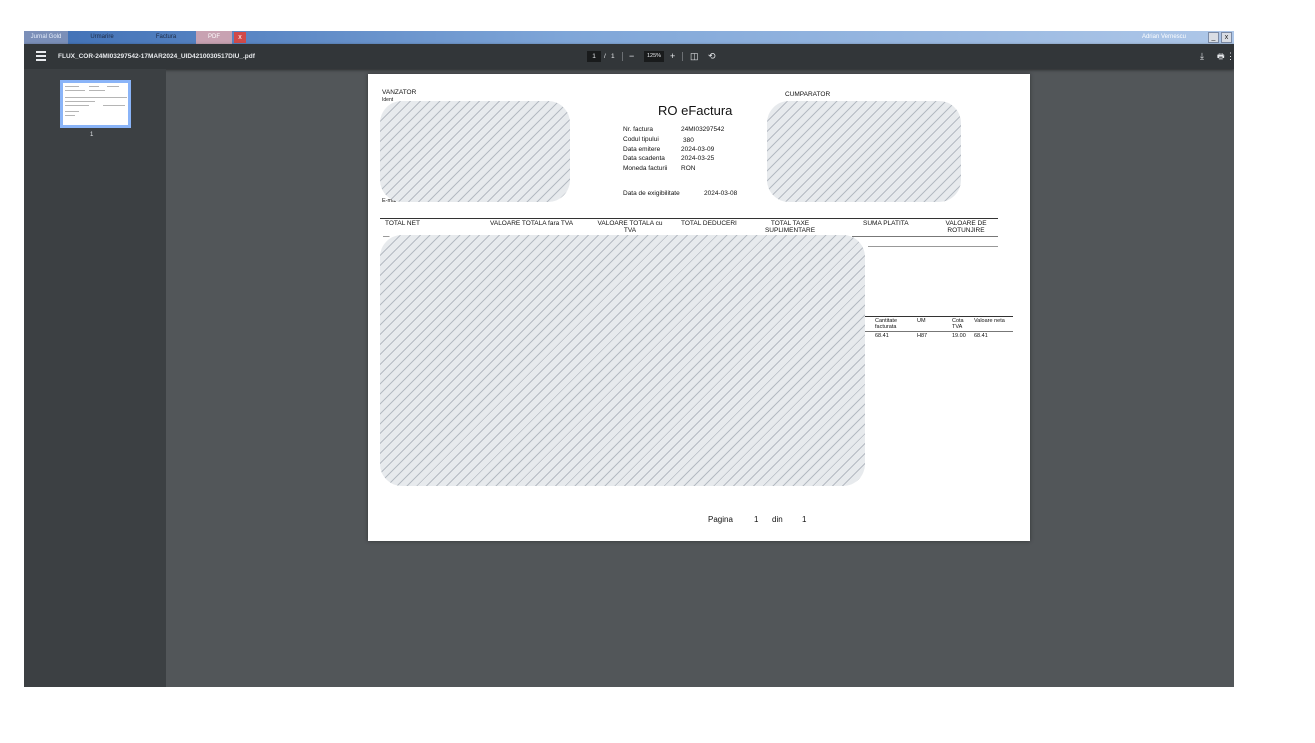  What do you see at coordinates (1202, 56) in the screenshot?
I see `download-icon: ⤓` at bounding box center [1202, 56].